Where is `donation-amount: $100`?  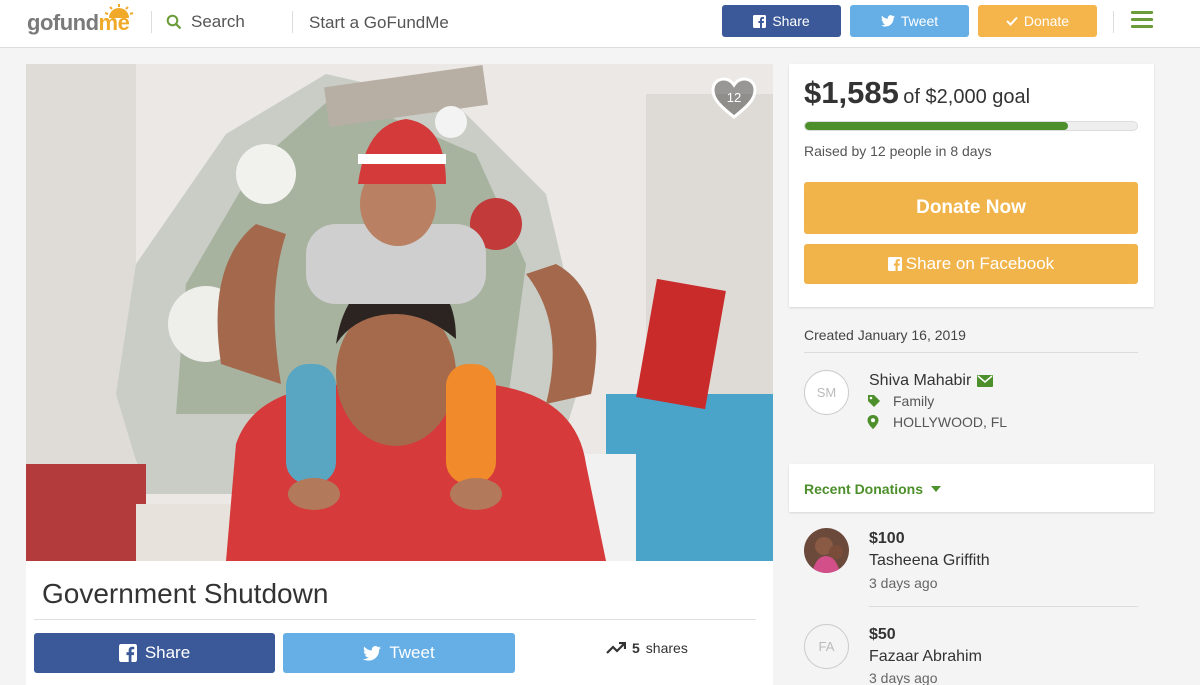
donation-amount: $100 is located at coordinates (887, 538).